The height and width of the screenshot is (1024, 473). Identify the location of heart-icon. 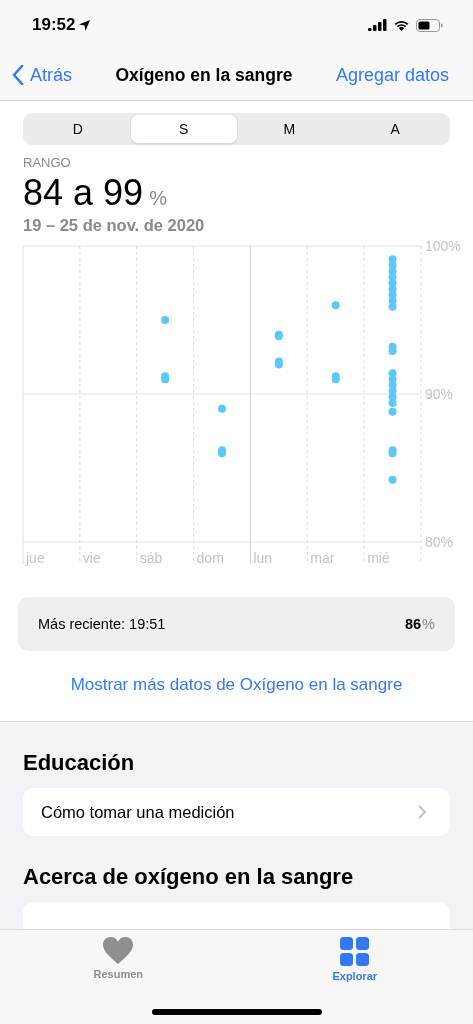
(118, 950).